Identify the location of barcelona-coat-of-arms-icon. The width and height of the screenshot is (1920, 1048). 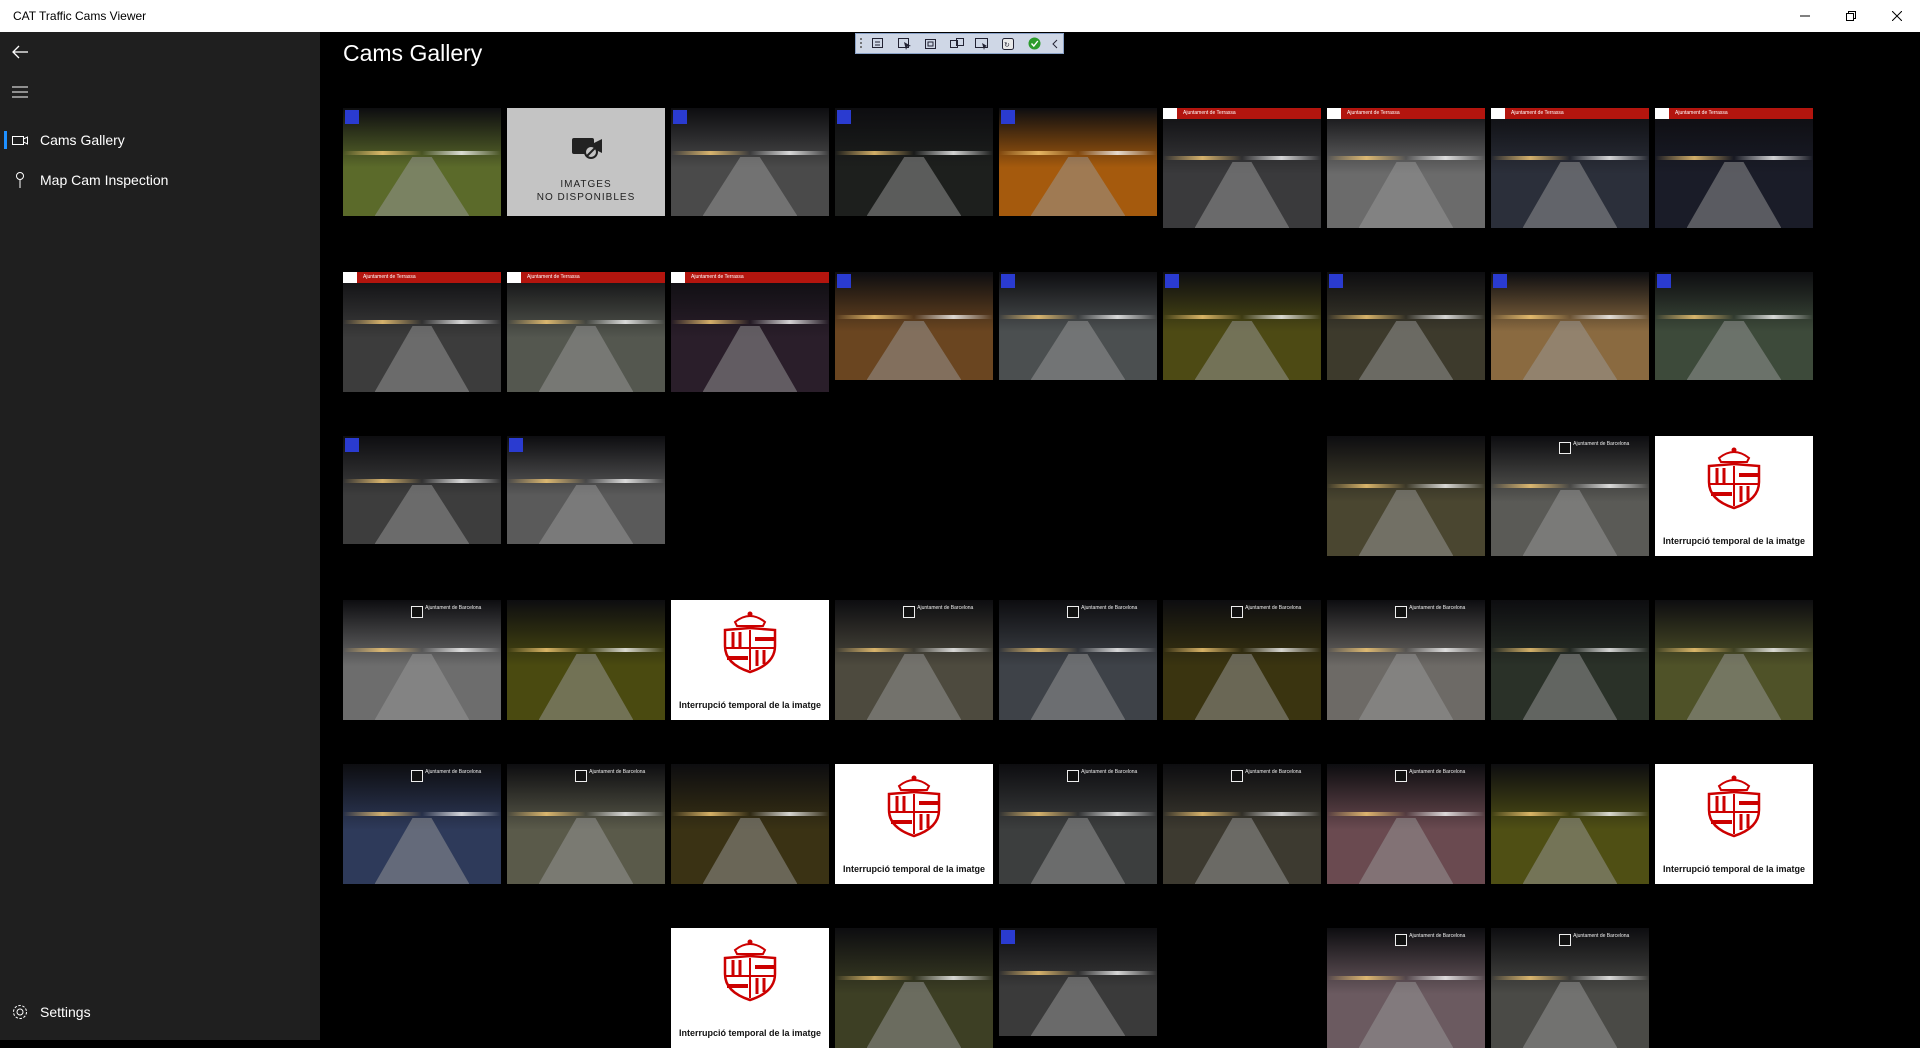
(750, 642).